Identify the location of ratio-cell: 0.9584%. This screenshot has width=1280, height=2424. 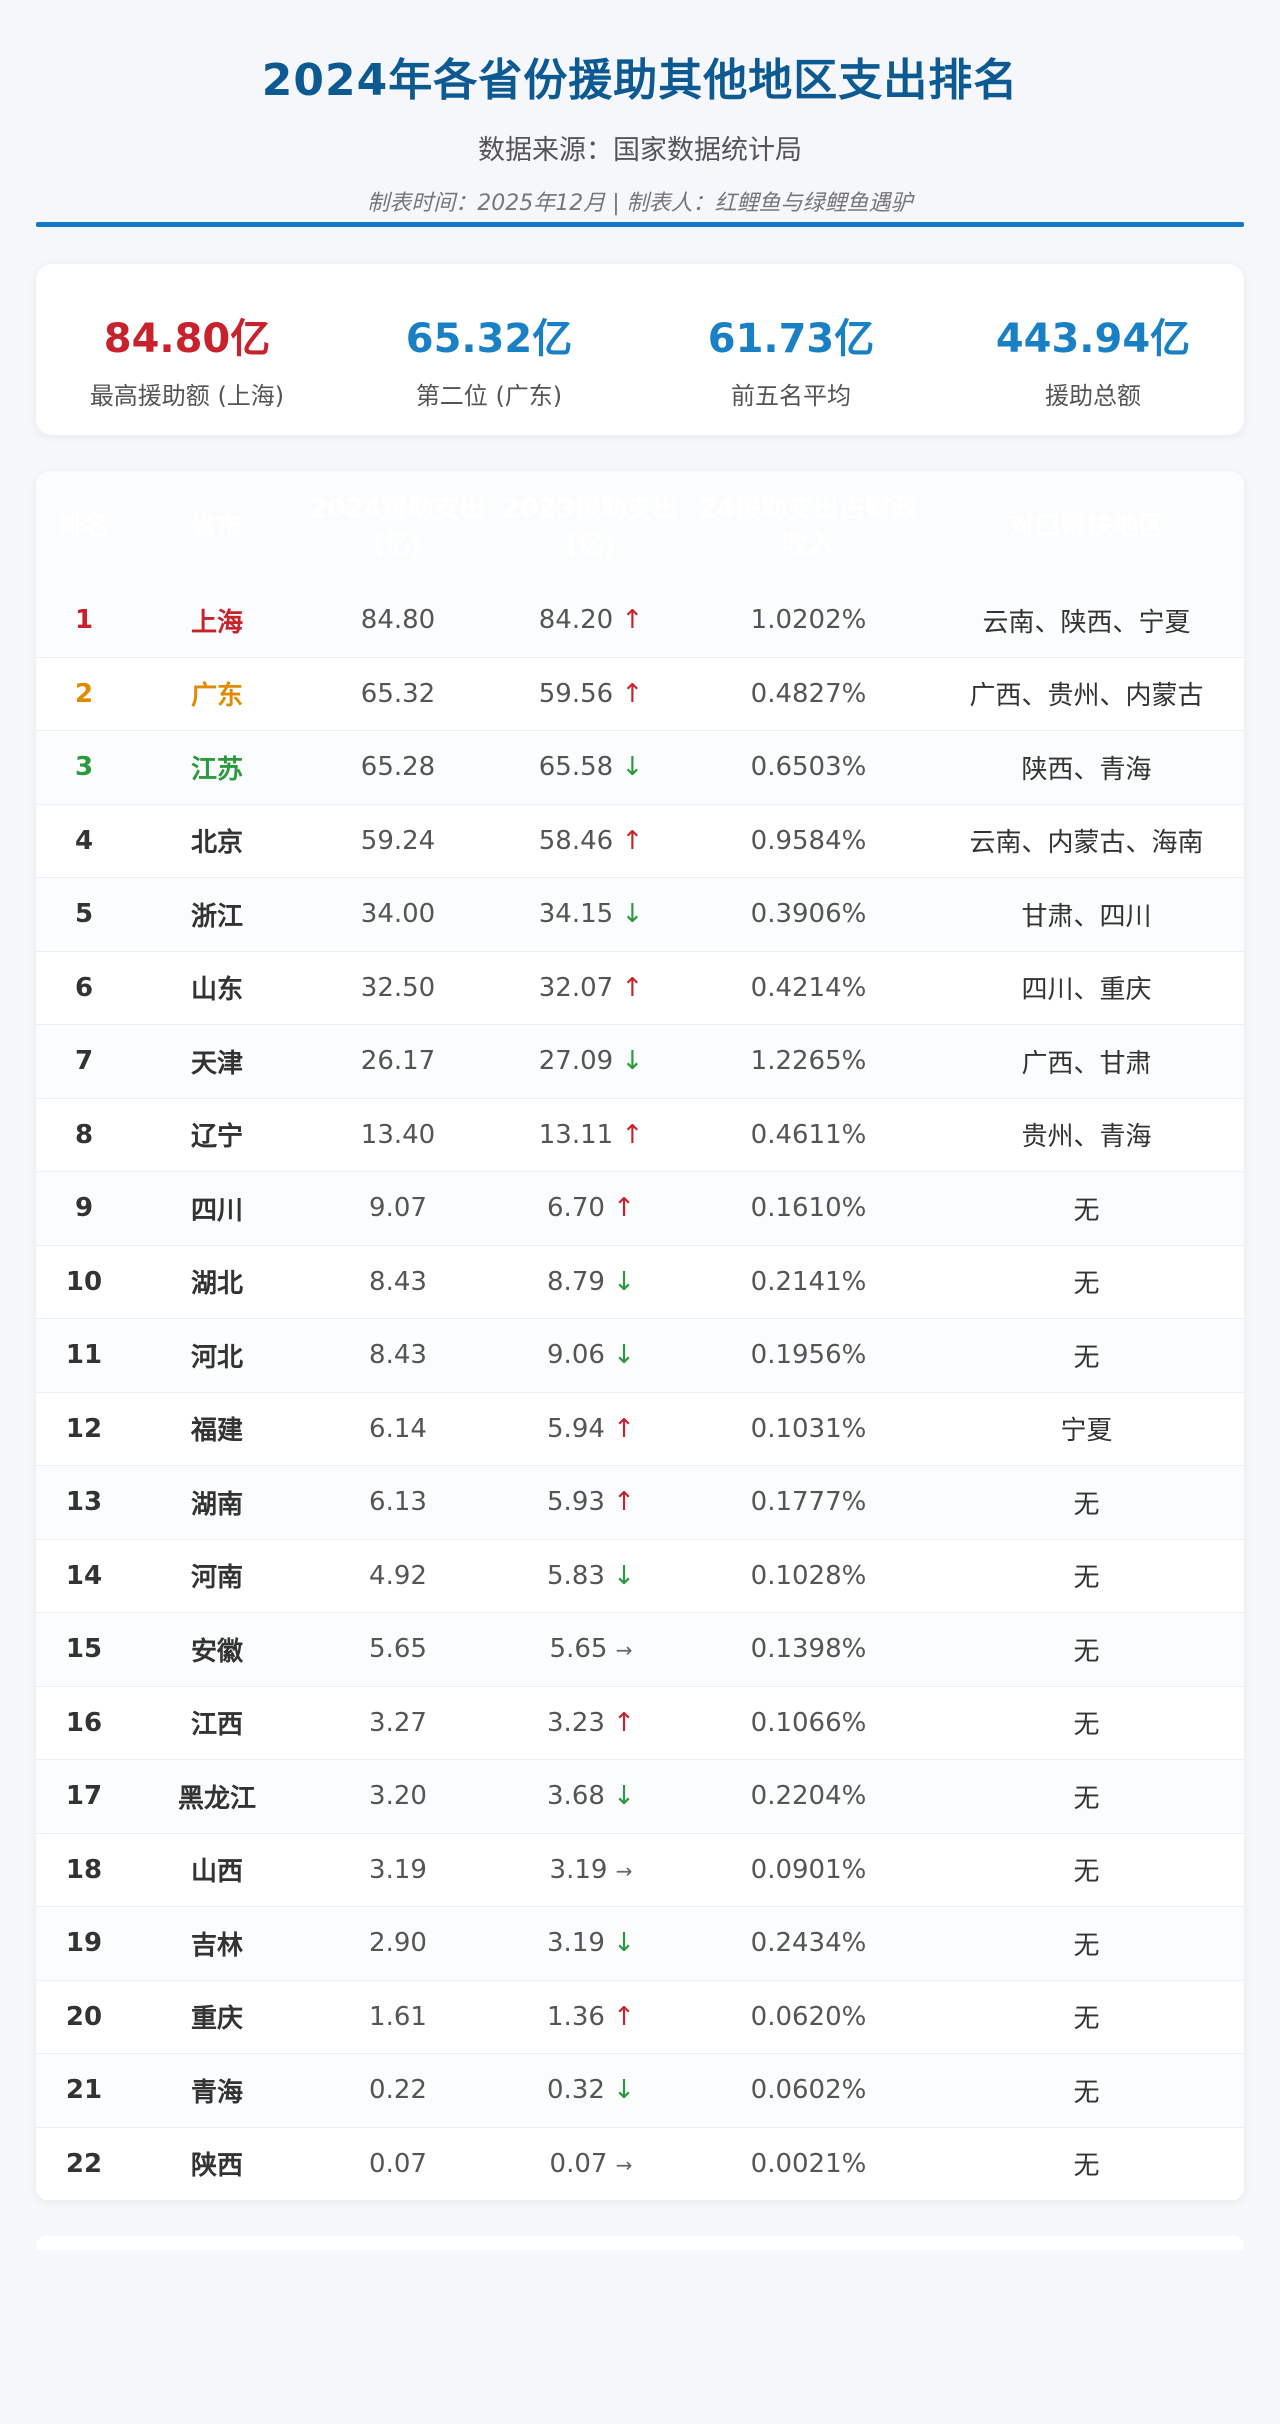
(808, 840).